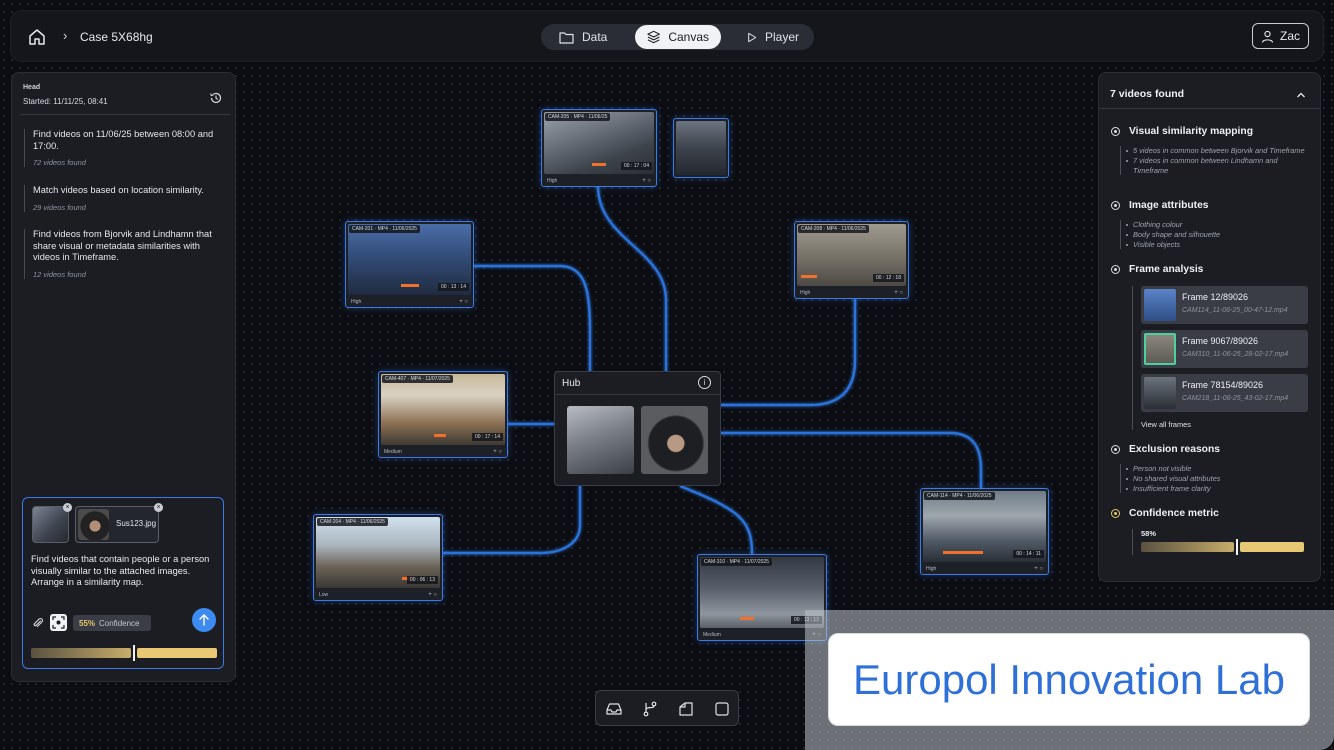  I want to click on folder-icon, so click(566, 37).